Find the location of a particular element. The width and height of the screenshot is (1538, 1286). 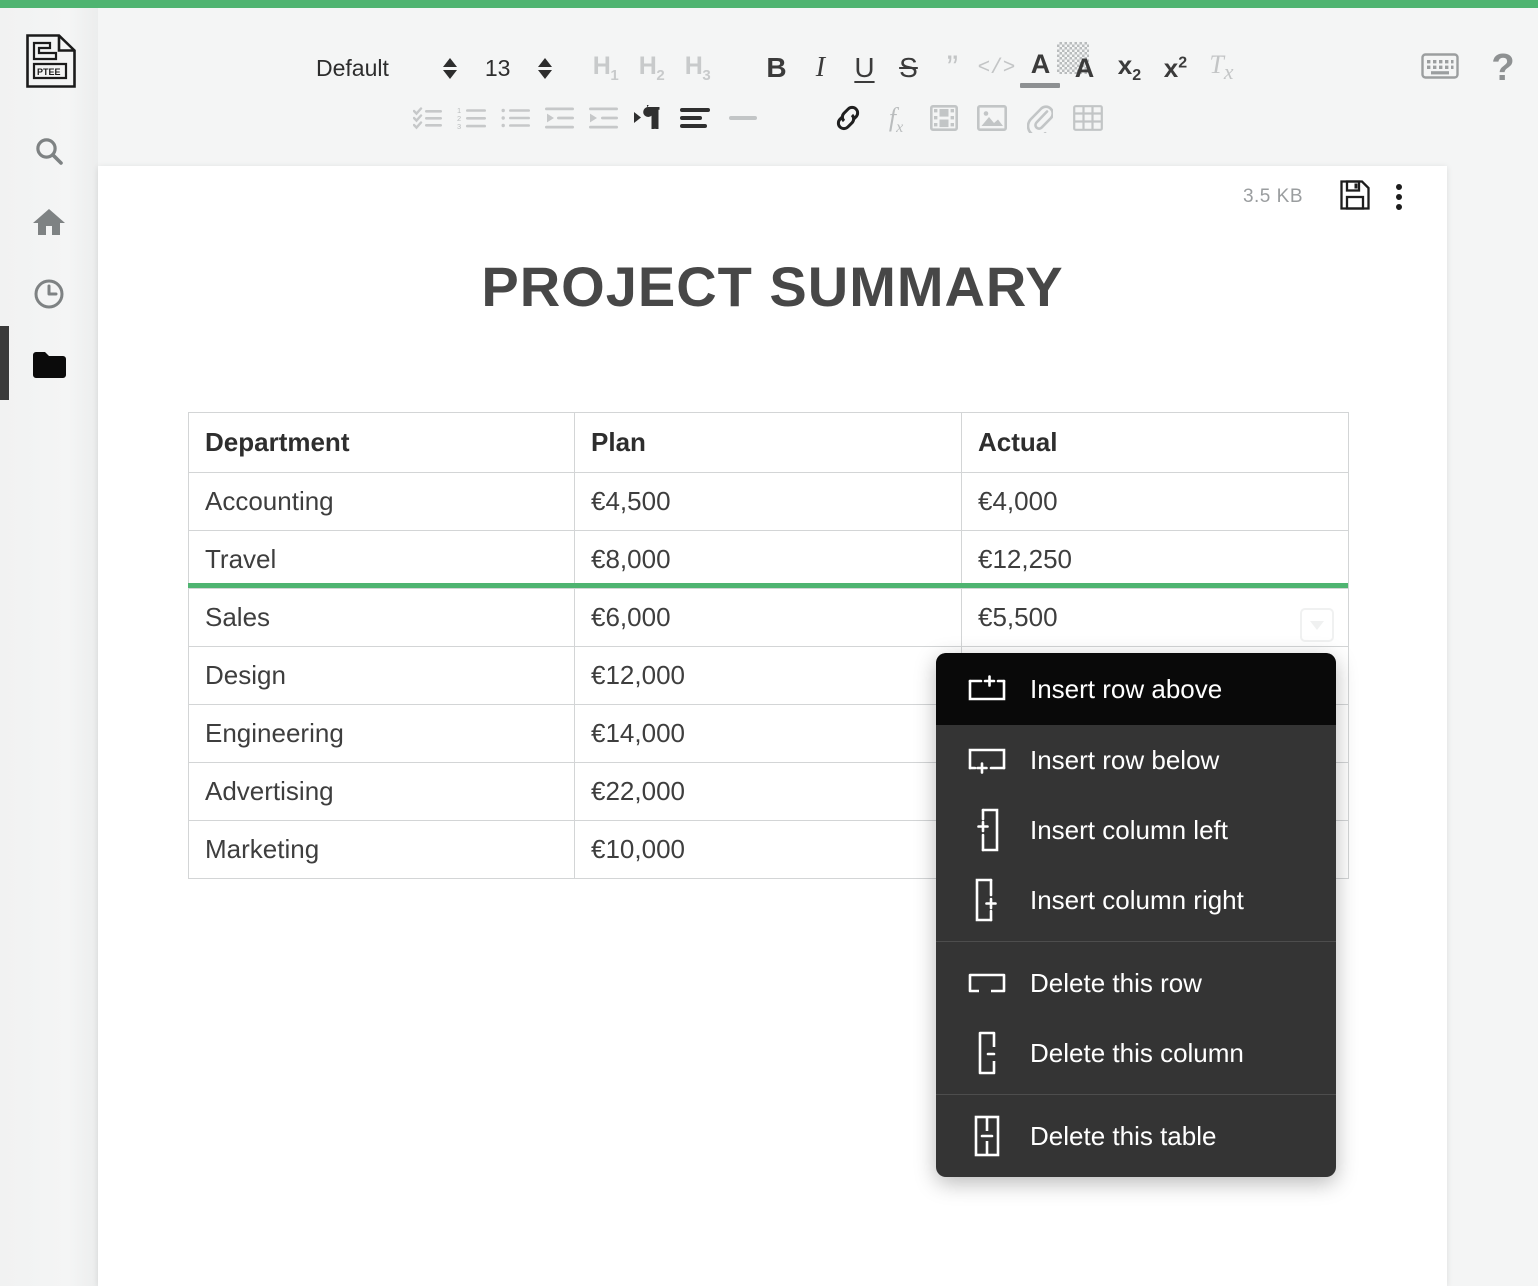

subscript-icon: x2 is located at coordinates (1129, 67).